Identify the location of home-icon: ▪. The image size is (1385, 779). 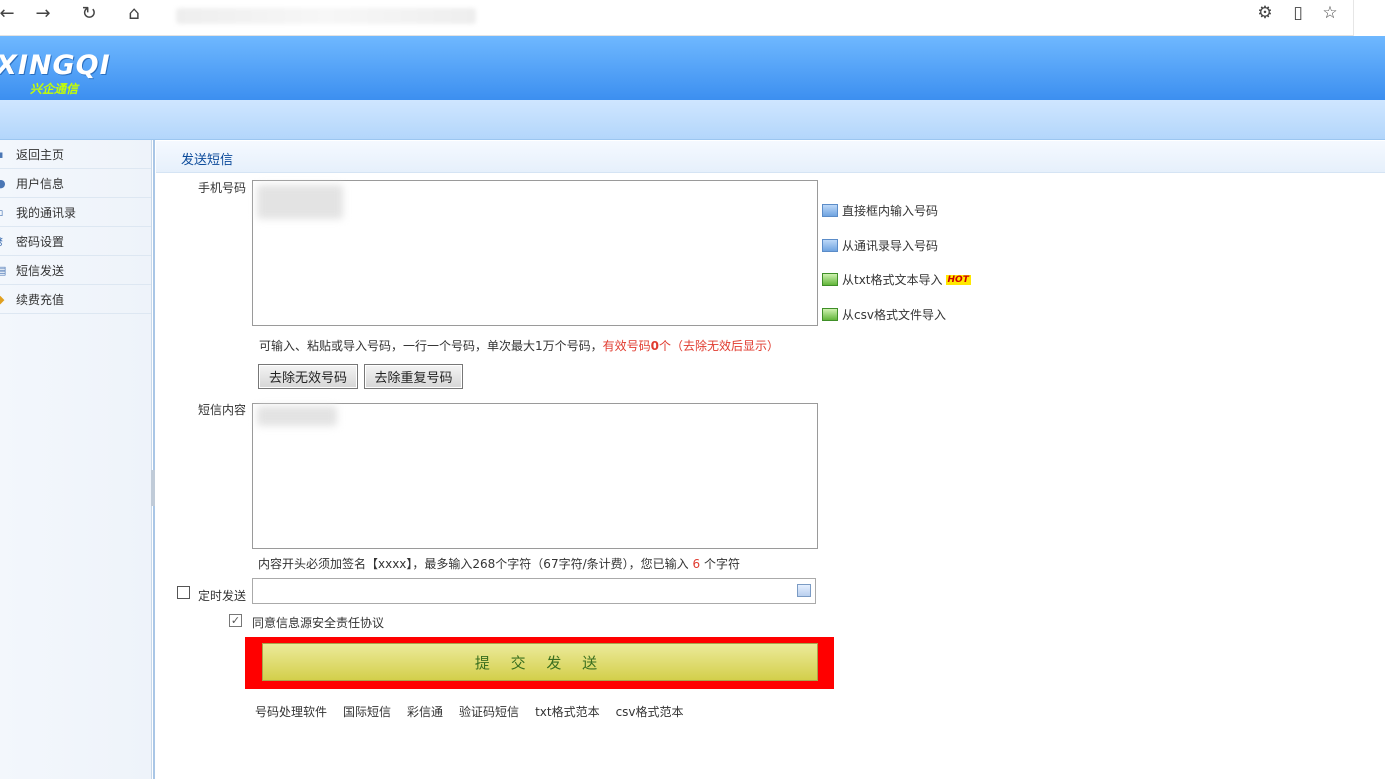
(5, 154).